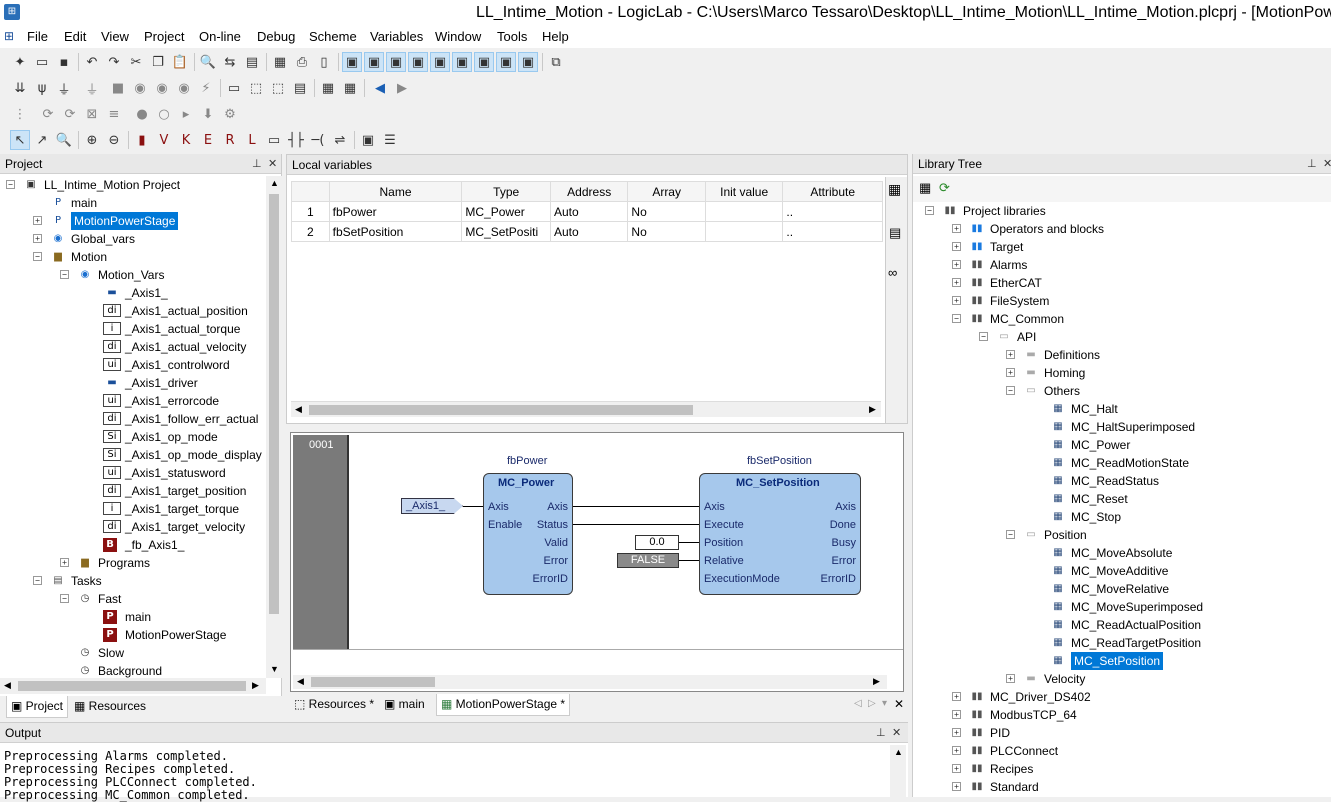 This screenshot has height=802, width=1331. What do you see at coordinates (133, 455) in the screenshot?
I see `tree-item: Si _Axis1_op_mode_display` at bounding box center [133, 455].